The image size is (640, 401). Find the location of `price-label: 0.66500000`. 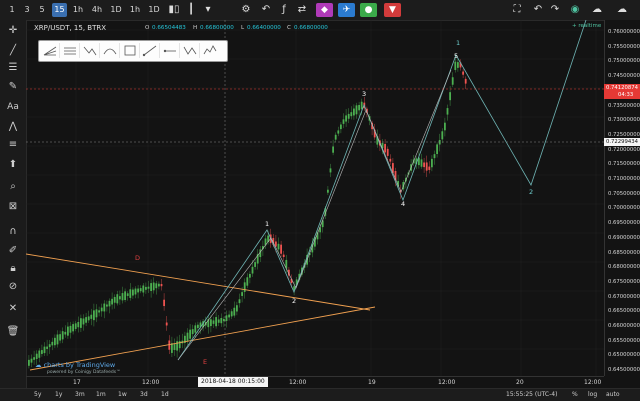

price-label: 0.66500000 is located at coordinates (624, 311).